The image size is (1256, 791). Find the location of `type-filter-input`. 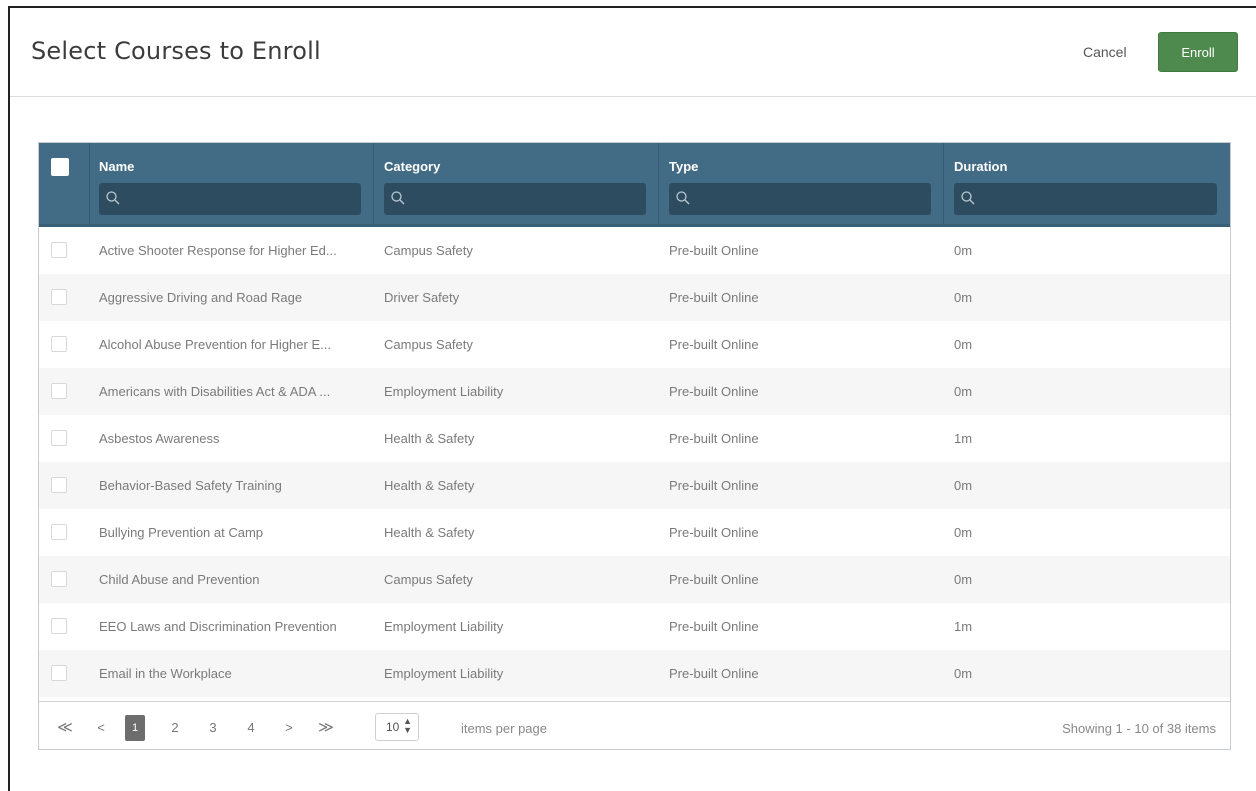

type-filter-input is located at coordinates (800, 199).